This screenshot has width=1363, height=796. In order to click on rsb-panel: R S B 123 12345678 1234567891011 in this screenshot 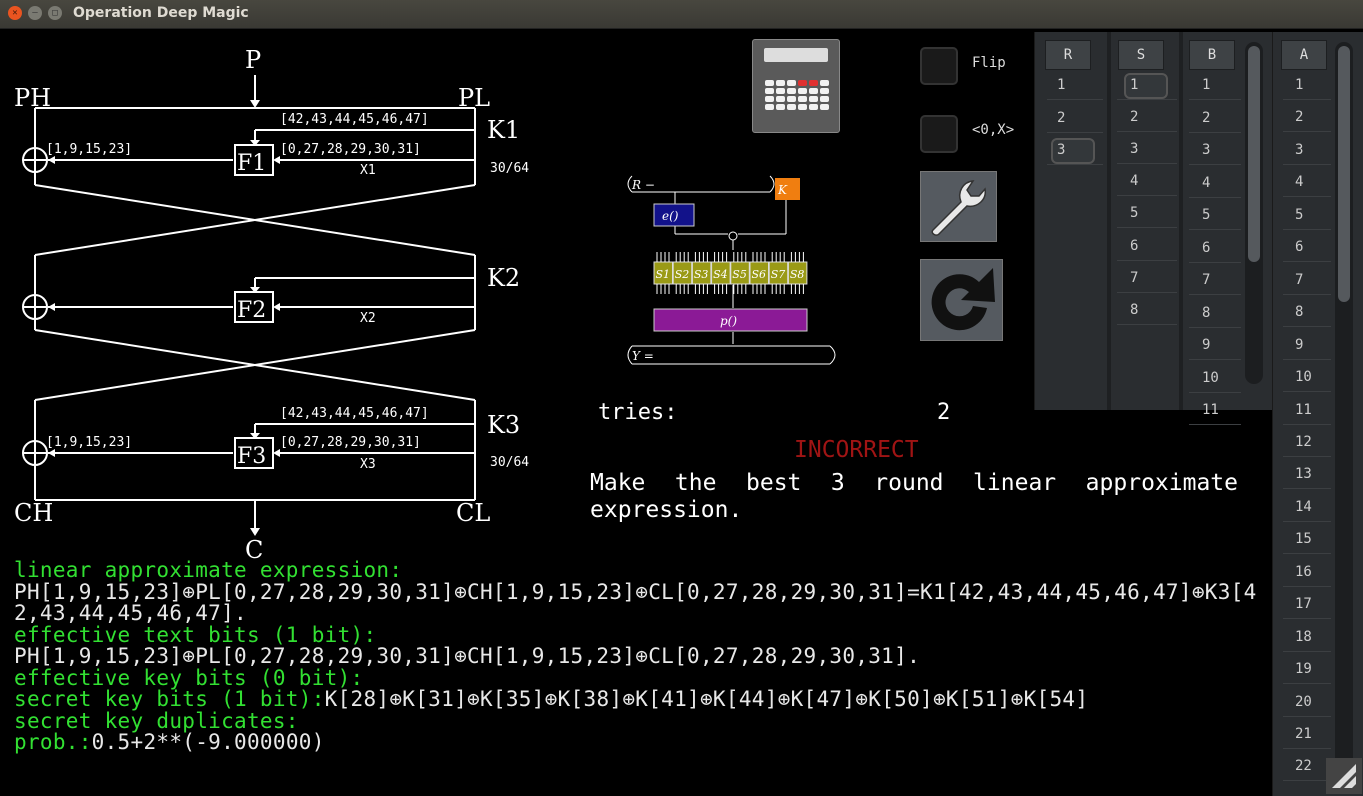, I will do `click(1153, 221)`.